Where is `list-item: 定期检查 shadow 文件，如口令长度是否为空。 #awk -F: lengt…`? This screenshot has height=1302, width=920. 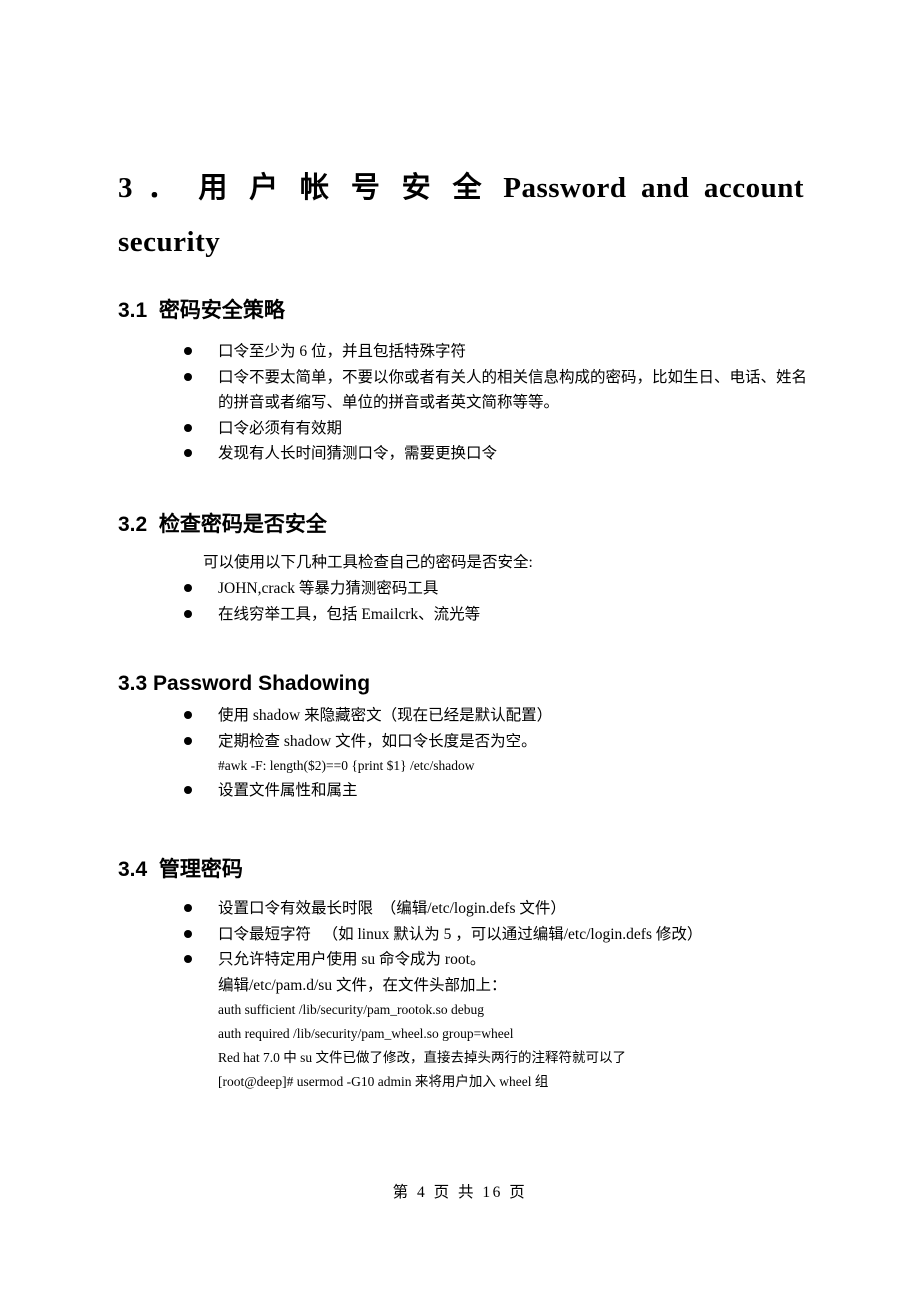 list-item: 定期检查 shadow 文件，如口令长度是否为空。 #awk -F: lengt… is located at coordinates (494, 754).